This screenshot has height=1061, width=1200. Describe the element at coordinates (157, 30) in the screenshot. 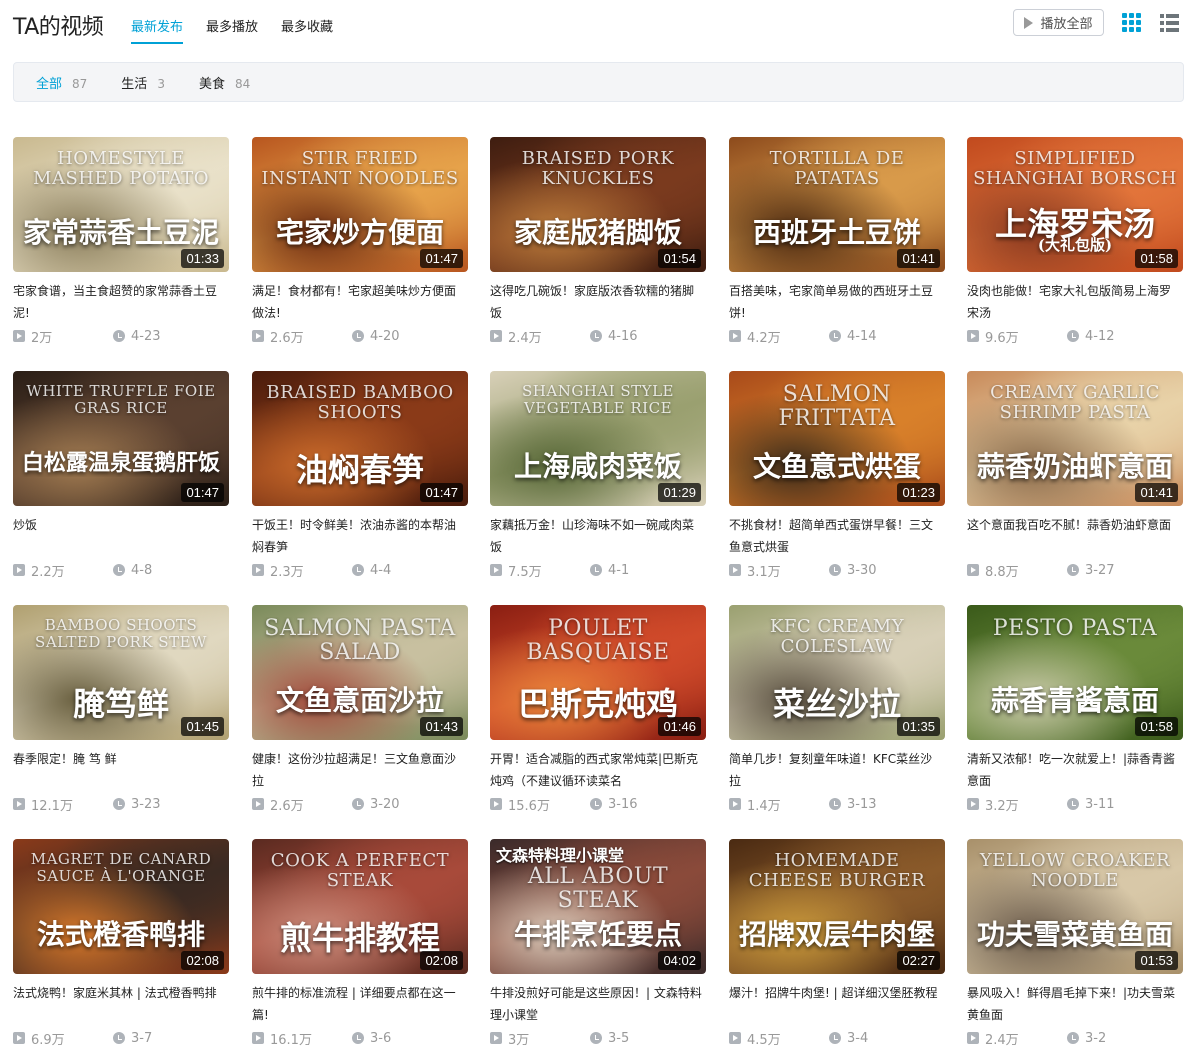

I see `tab-latest: 最新发布` at that location.